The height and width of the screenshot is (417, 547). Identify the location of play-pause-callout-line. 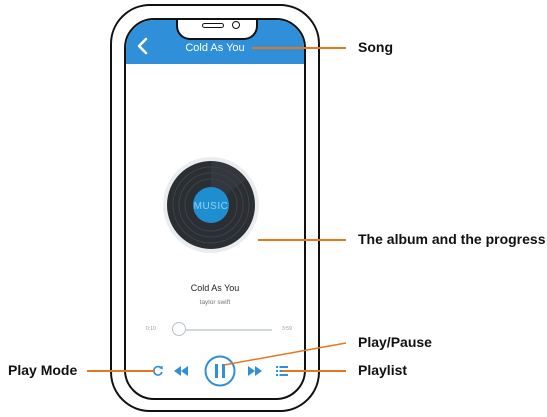
(285, 354).